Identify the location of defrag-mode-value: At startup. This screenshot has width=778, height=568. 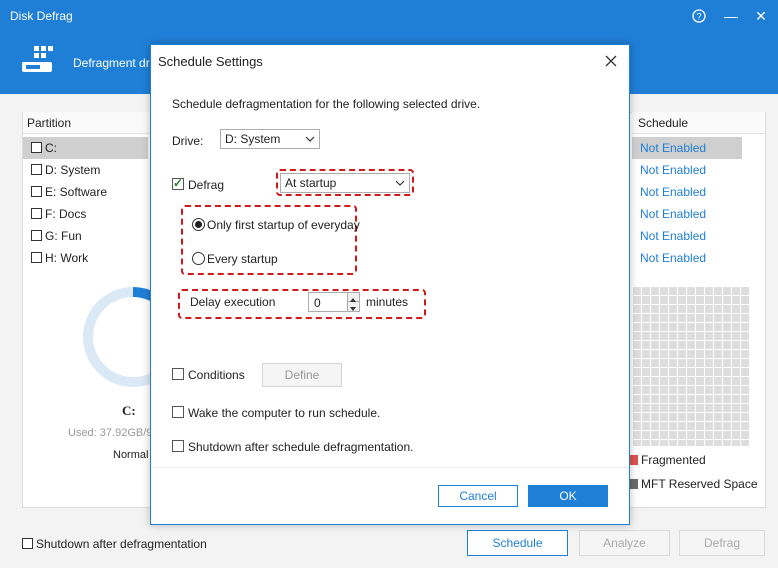
(311, 183).